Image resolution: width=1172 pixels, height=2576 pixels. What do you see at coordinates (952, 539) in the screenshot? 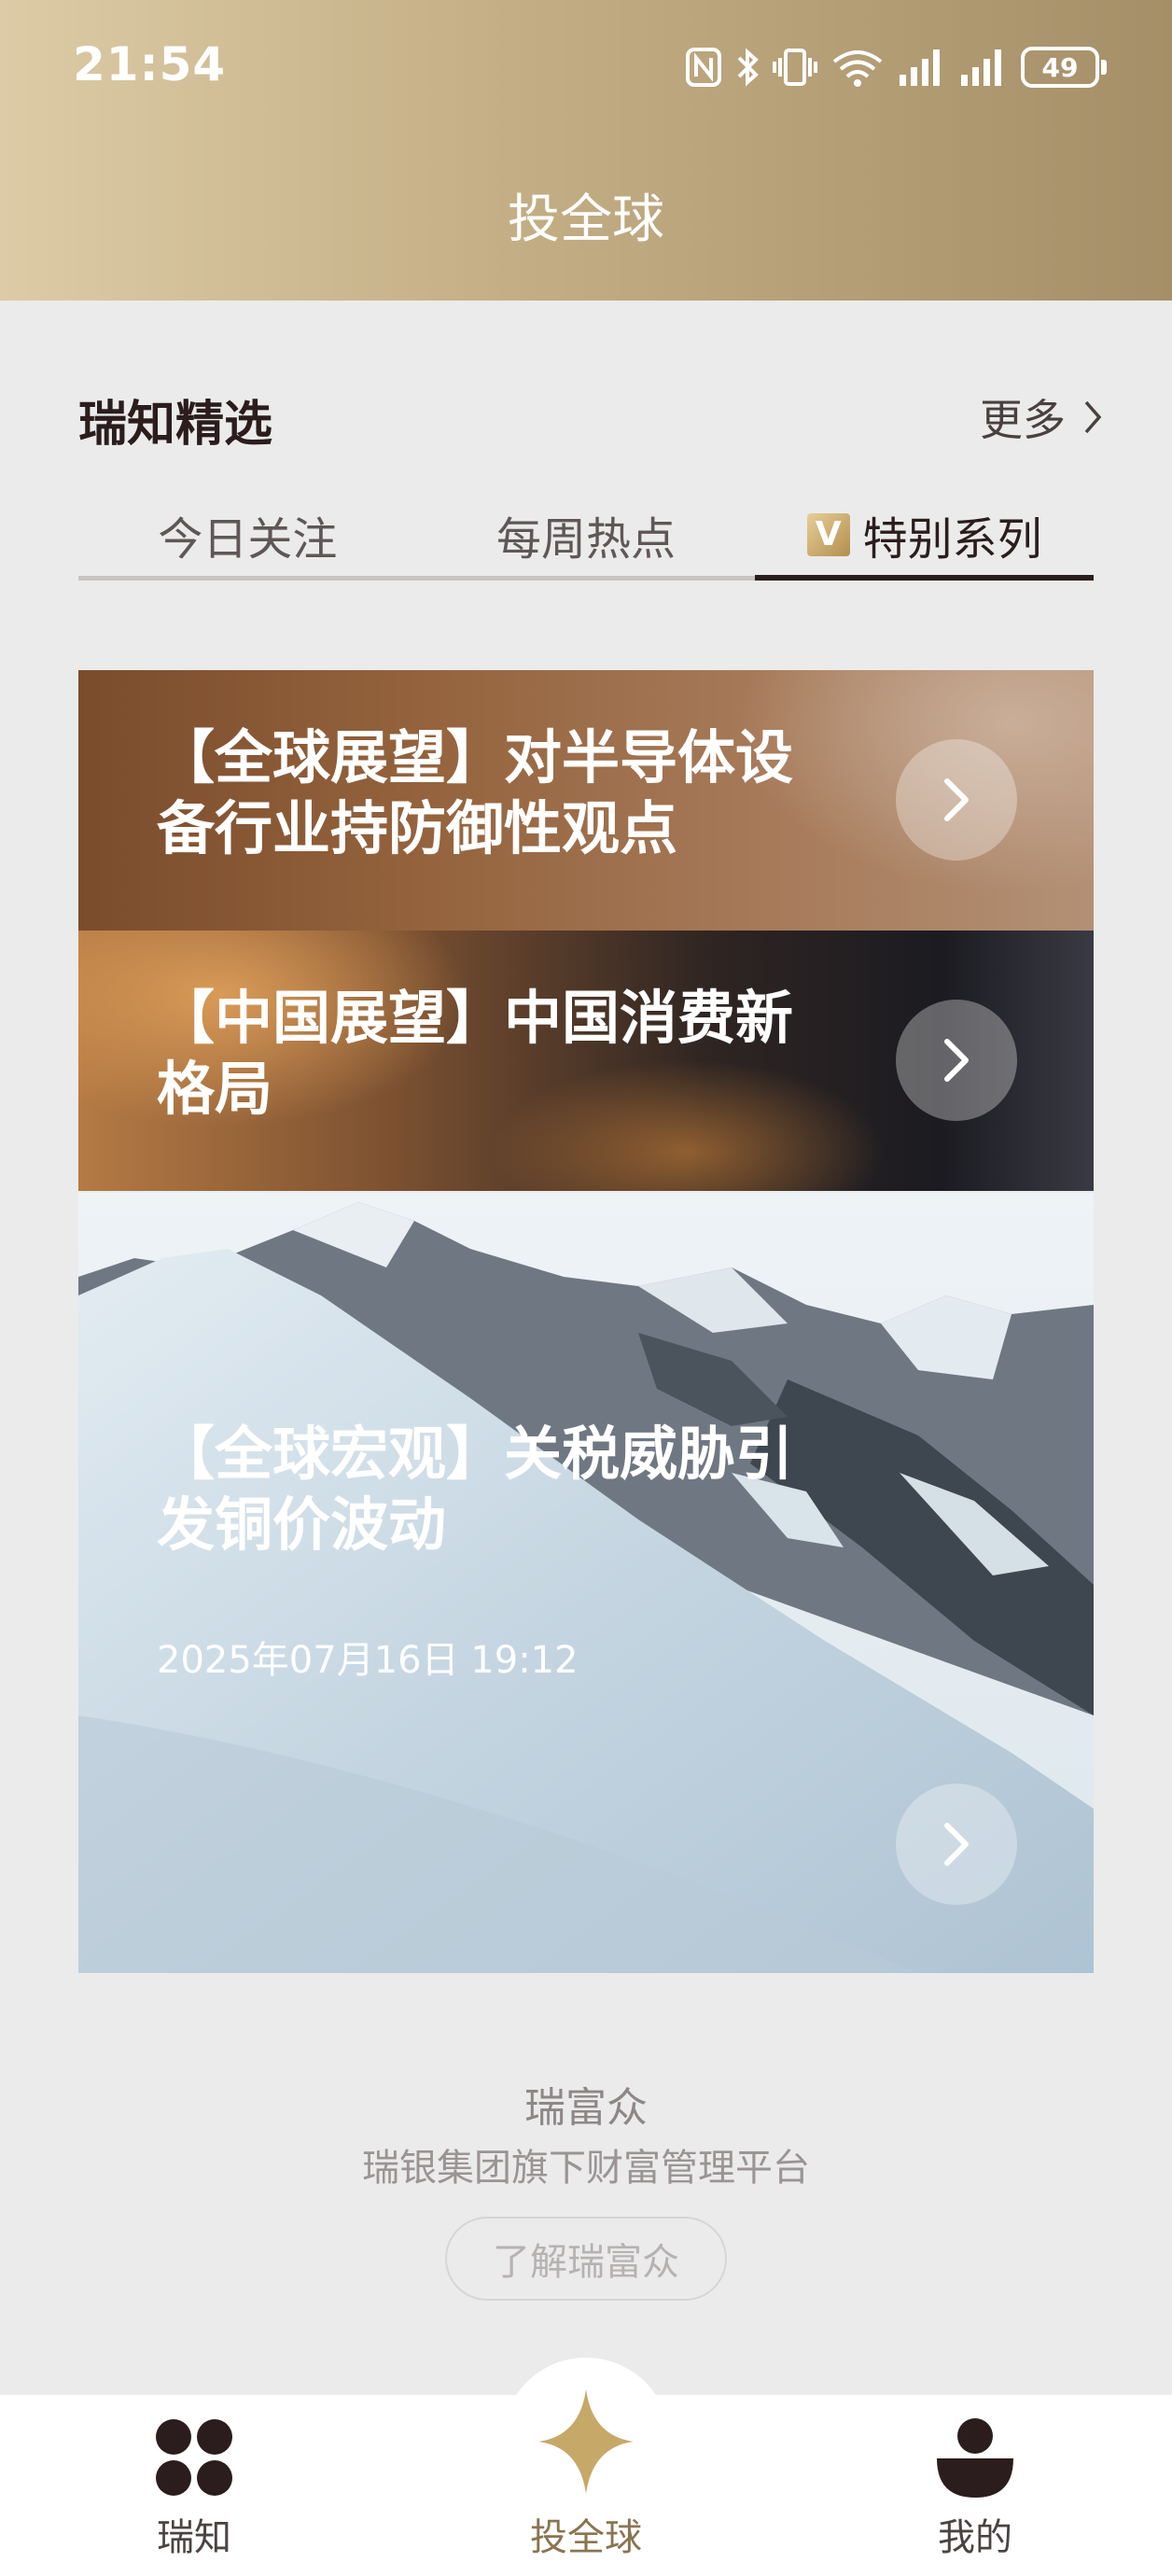
I see `tab-label: 特别系列` at bounding box center [952, 539].